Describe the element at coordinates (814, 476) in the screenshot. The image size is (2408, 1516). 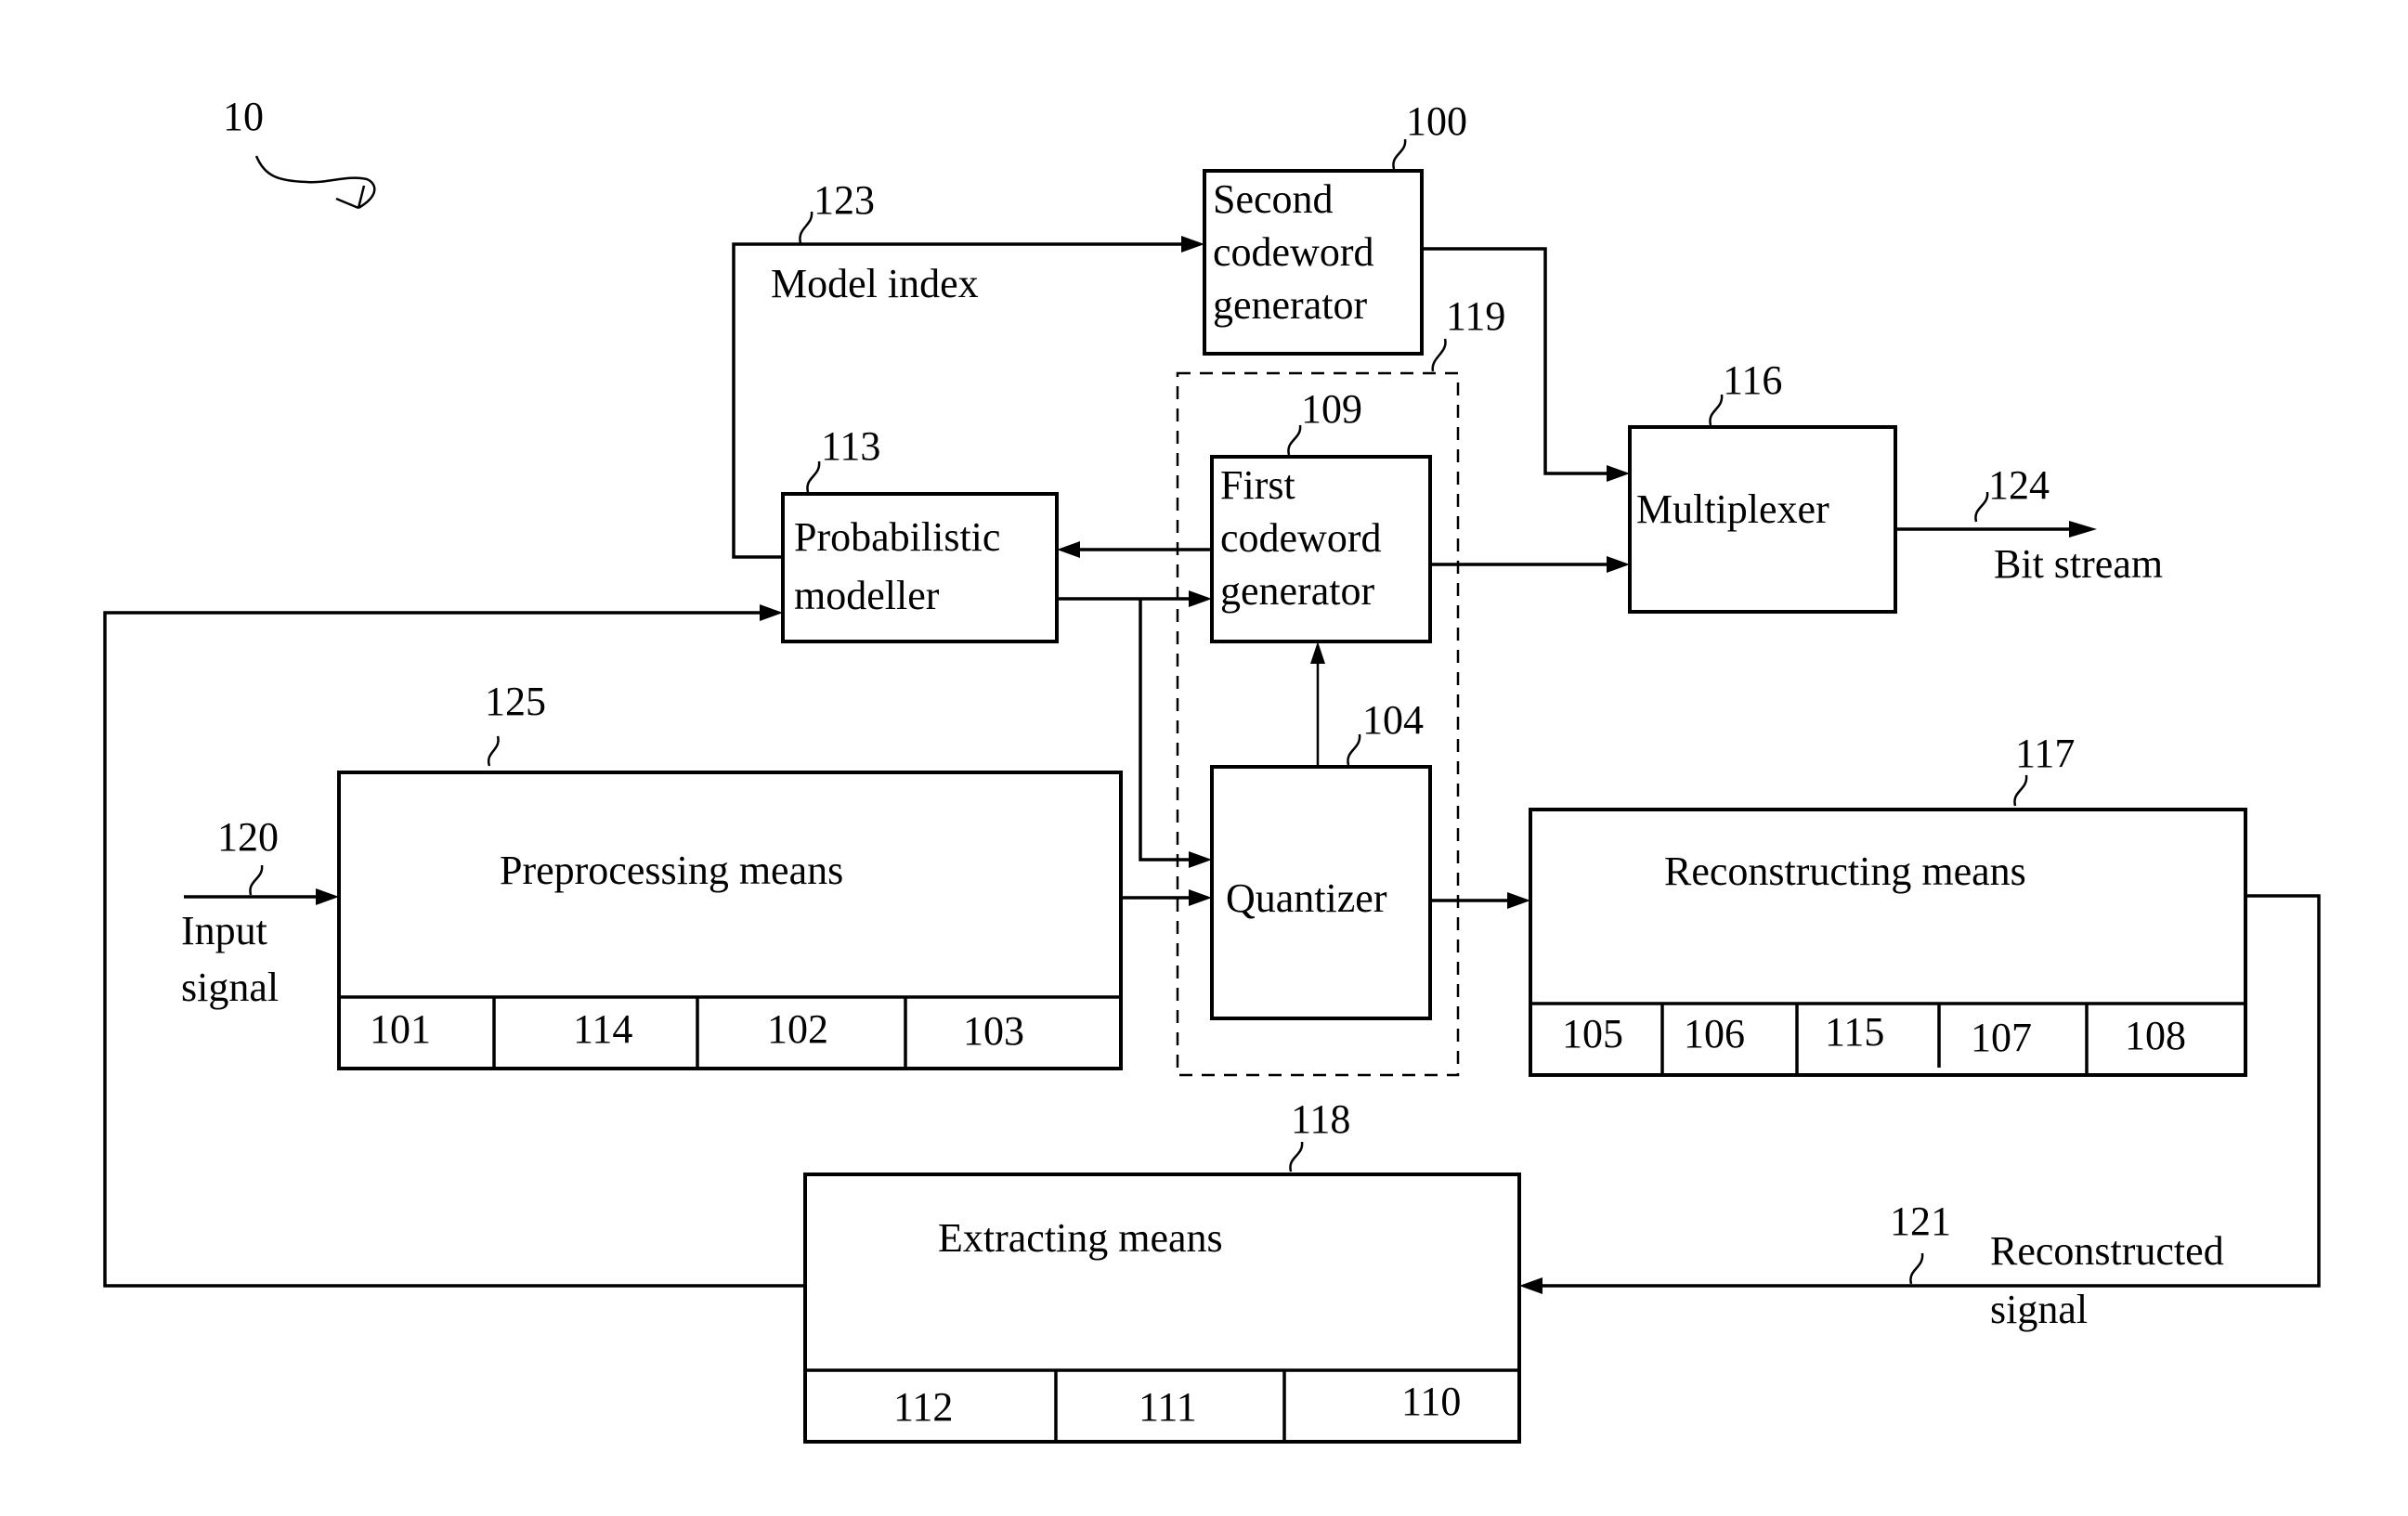
I see `probabilistic-modeller-leader` at that location.